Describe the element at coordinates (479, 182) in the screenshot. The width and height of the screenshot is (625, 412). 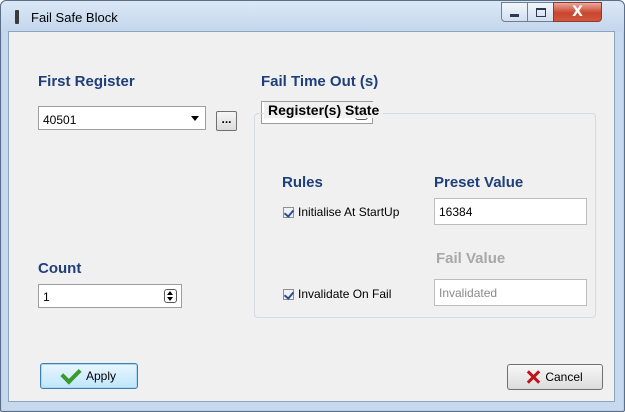
I see `preset-value-header: Preset Value` at that location.